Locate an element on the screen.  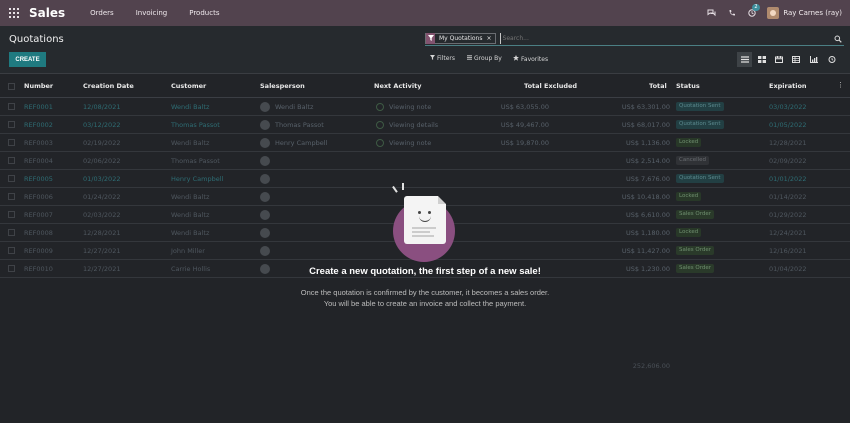
cell-creation-date: 03/12/2022 is located at coordinates (102, 125).